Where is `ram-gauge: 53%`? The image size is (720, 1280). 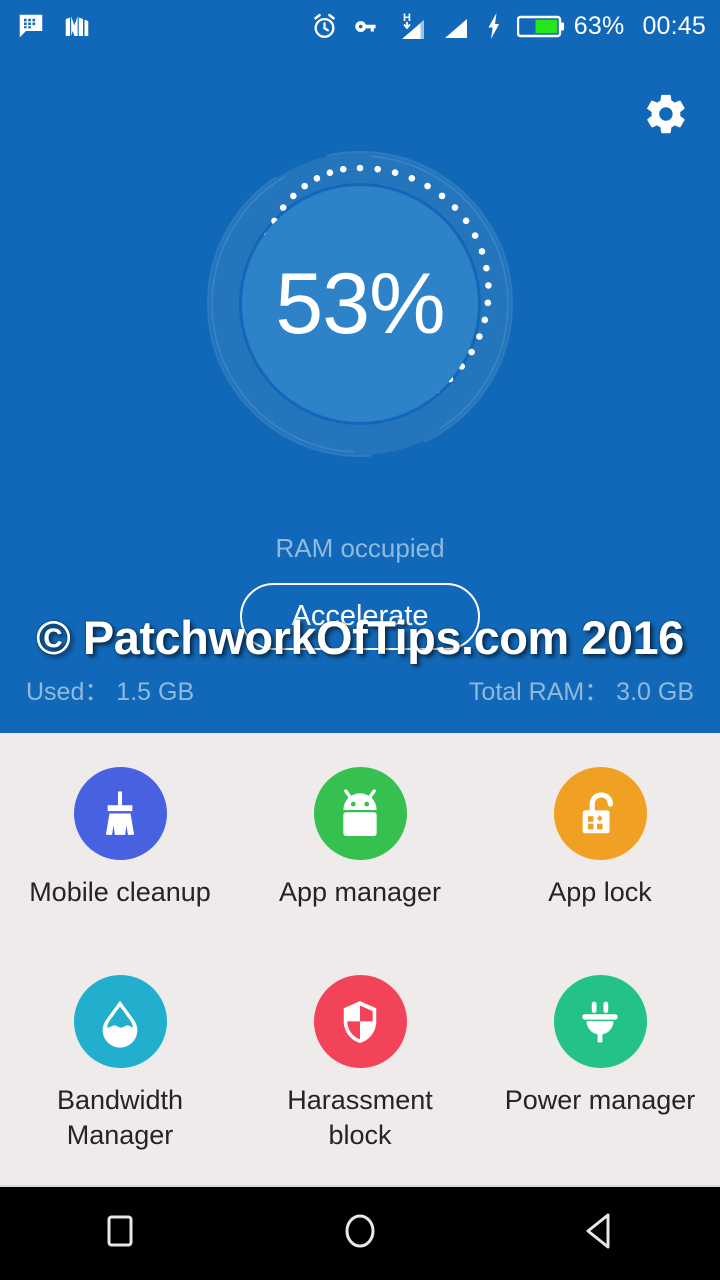
ram-gauge: 53% is located at coordinates (360, 304).